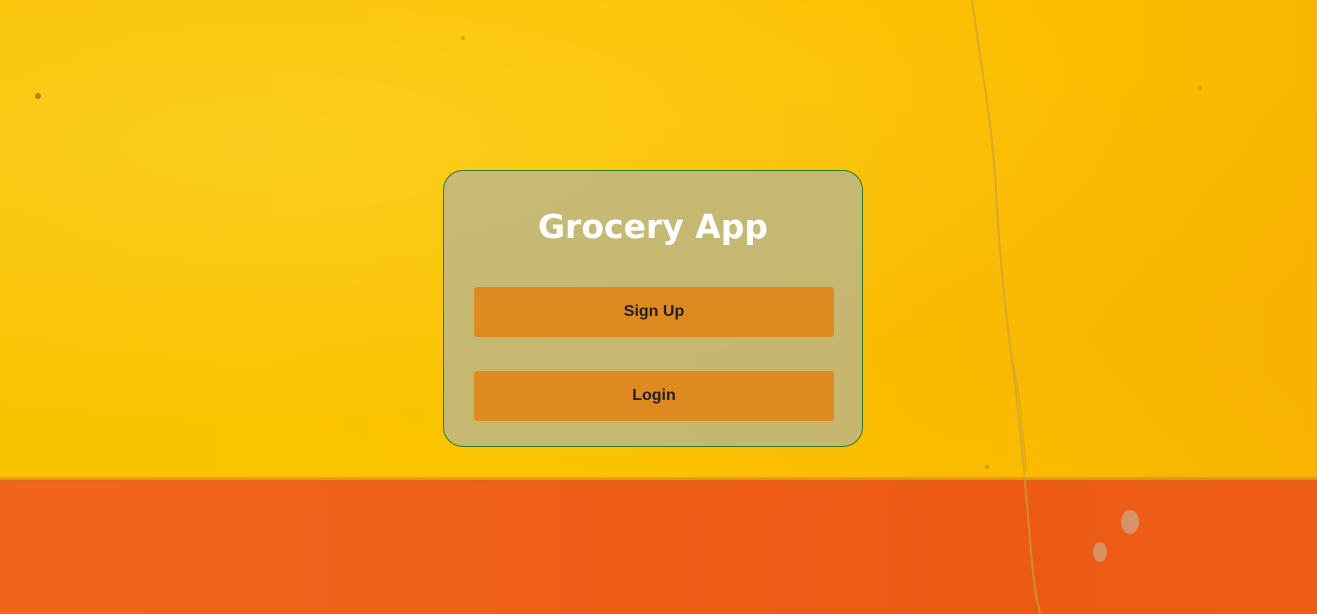 This screenshot has width=1317, height=614. What do you see at coordinates (654, 396) in the screenshot?
I see `login-button: Login` at bounding box center [654, 396].